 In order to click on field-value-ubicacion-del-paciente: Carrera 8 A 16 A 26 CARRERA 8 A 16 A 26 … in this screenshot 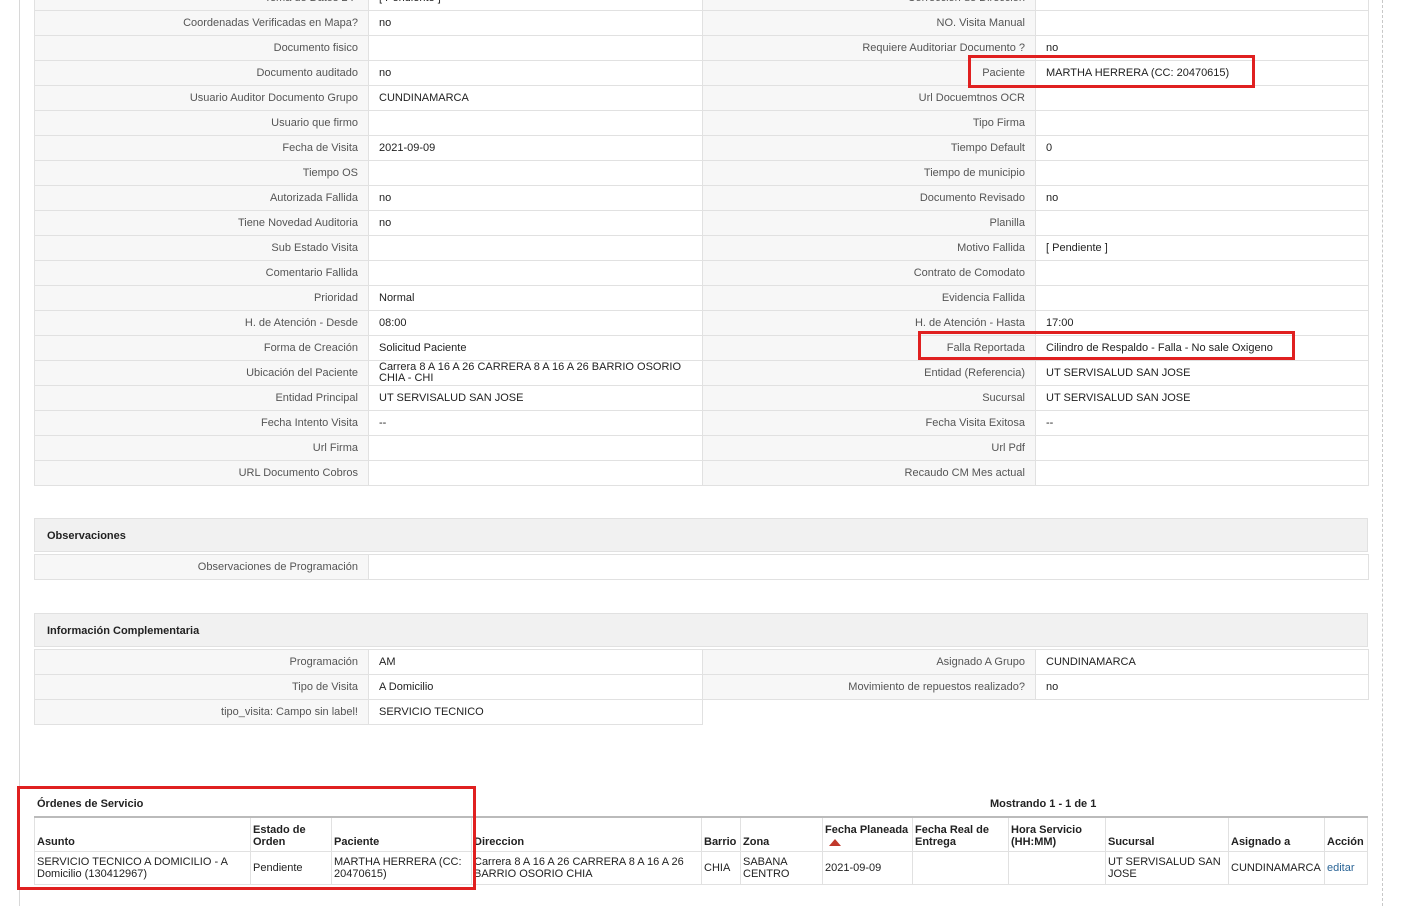, I will do `click(535, 373)`.